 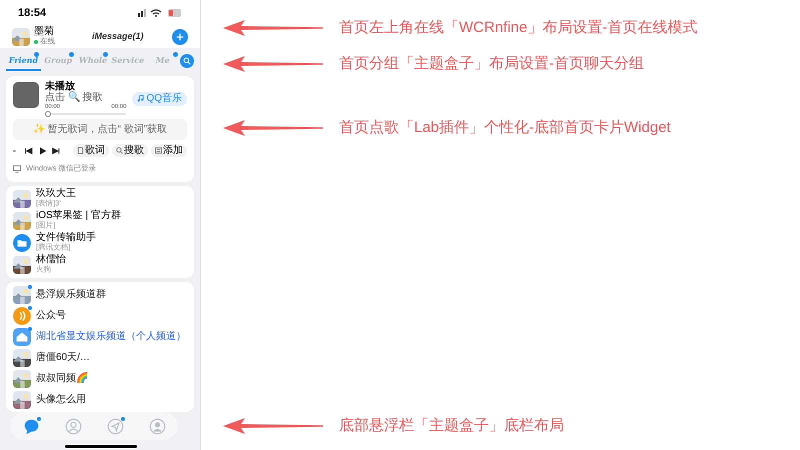 I want to click on chat-name: 叔叔同频🌈, so click(x=62, y=378).